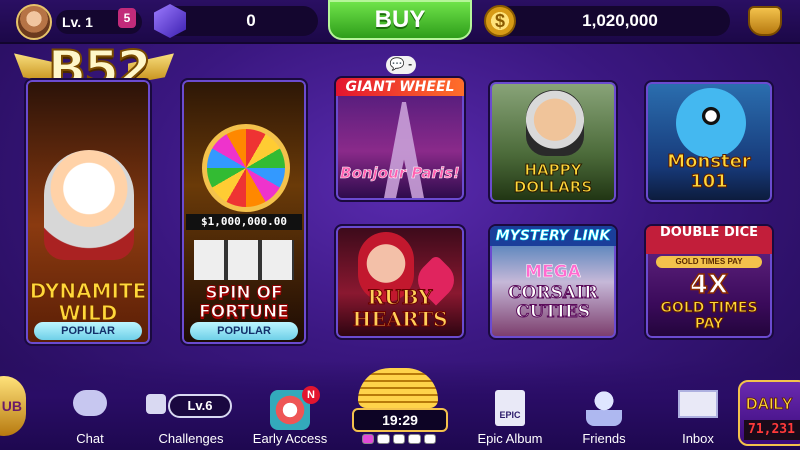 The width and height of the screenshot is (800, 450). Describe the element at coordinates (311, 395) in the screenshot. I see `new-badge: N` at that location.